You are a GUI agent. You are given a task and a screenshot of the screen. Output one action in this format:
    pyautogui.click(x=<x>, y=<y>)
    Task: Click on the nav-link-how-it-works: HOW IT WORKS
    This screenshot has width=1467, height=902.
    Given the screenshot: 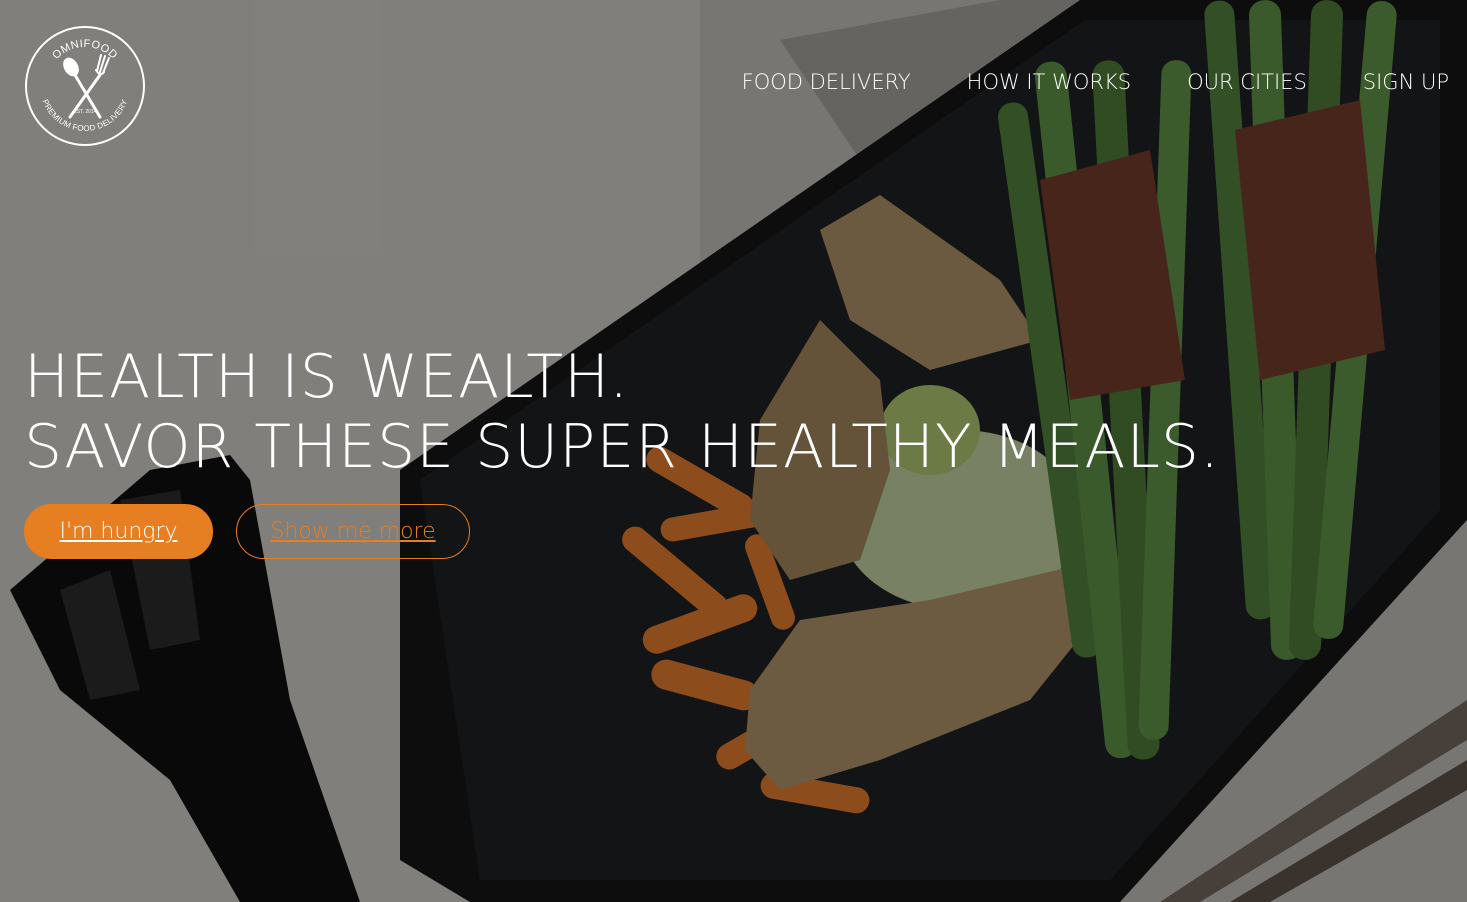 What is the action you would take?
    pyautogui.click(x=1049, y=82)
    